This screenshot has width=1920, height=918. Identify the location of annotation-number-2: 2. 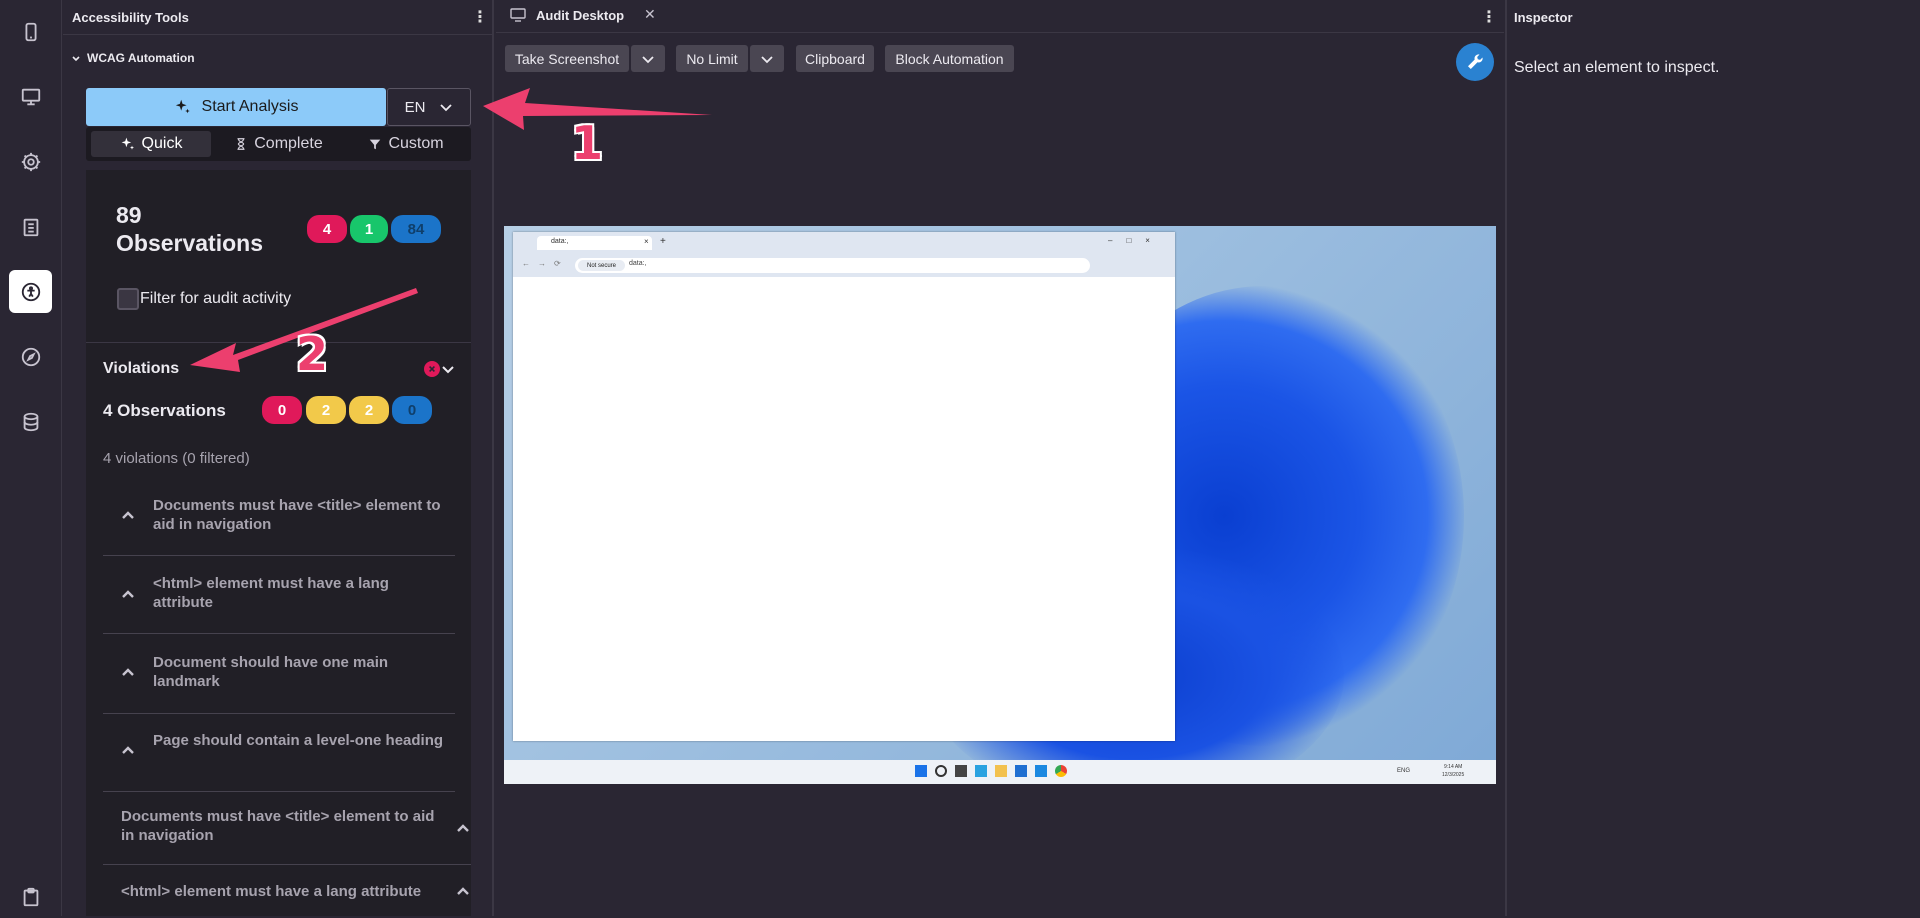
(312, 354).